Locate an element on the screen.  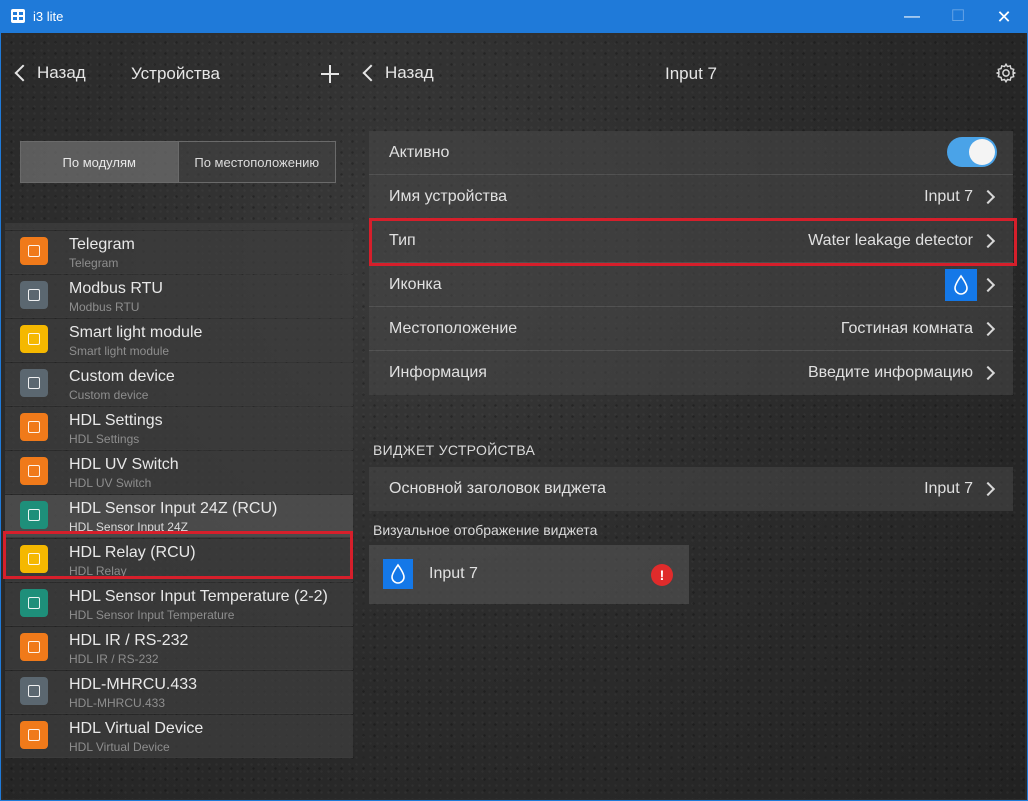
gear-icon is located at coordinates (1006, 73).